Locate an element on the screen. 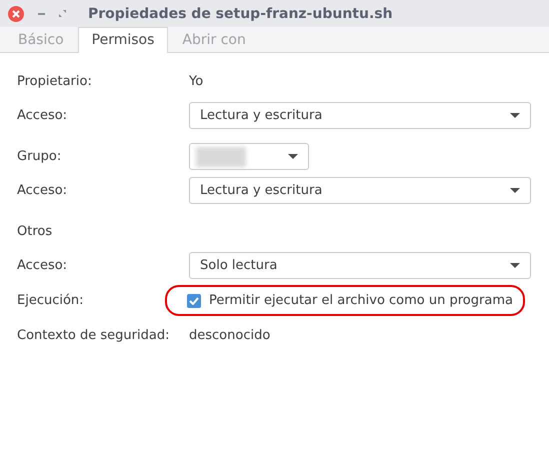 The image size is (549, 456). minimize-icon is located at coordinates (41, 13).